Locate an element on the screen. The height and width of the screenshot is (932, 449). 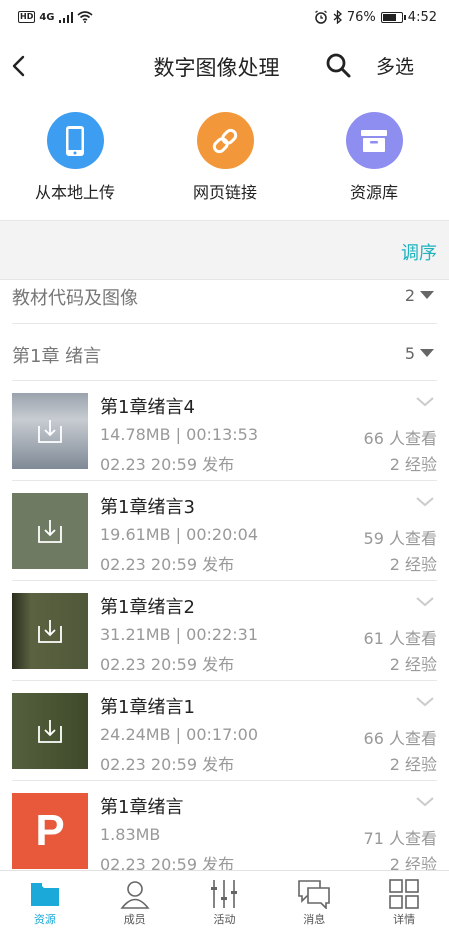
sliders-icon is located at coordinates (225, 894).